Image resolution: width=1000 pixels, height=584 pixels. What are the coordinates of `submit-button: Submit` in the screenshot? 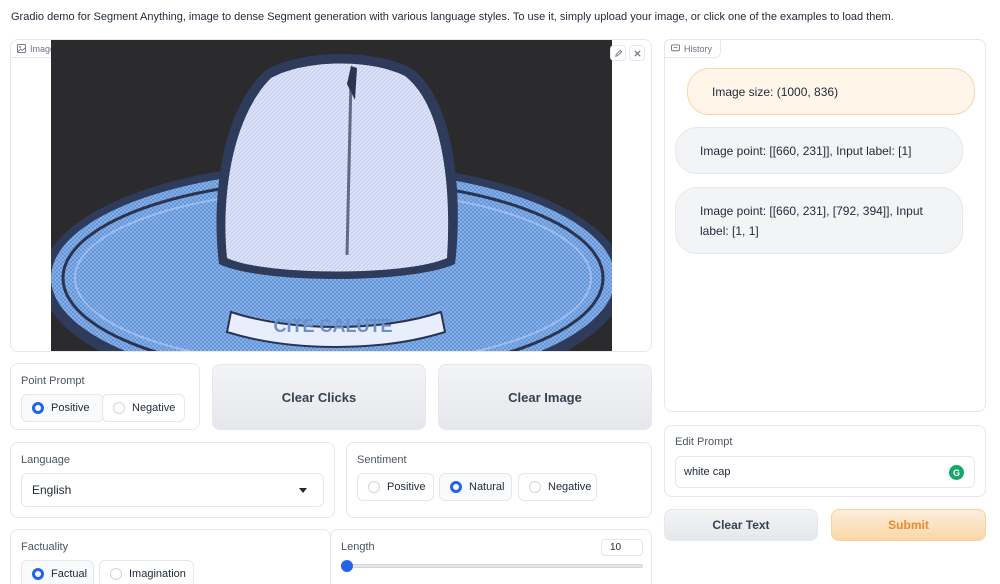 It's located at (908, 525).